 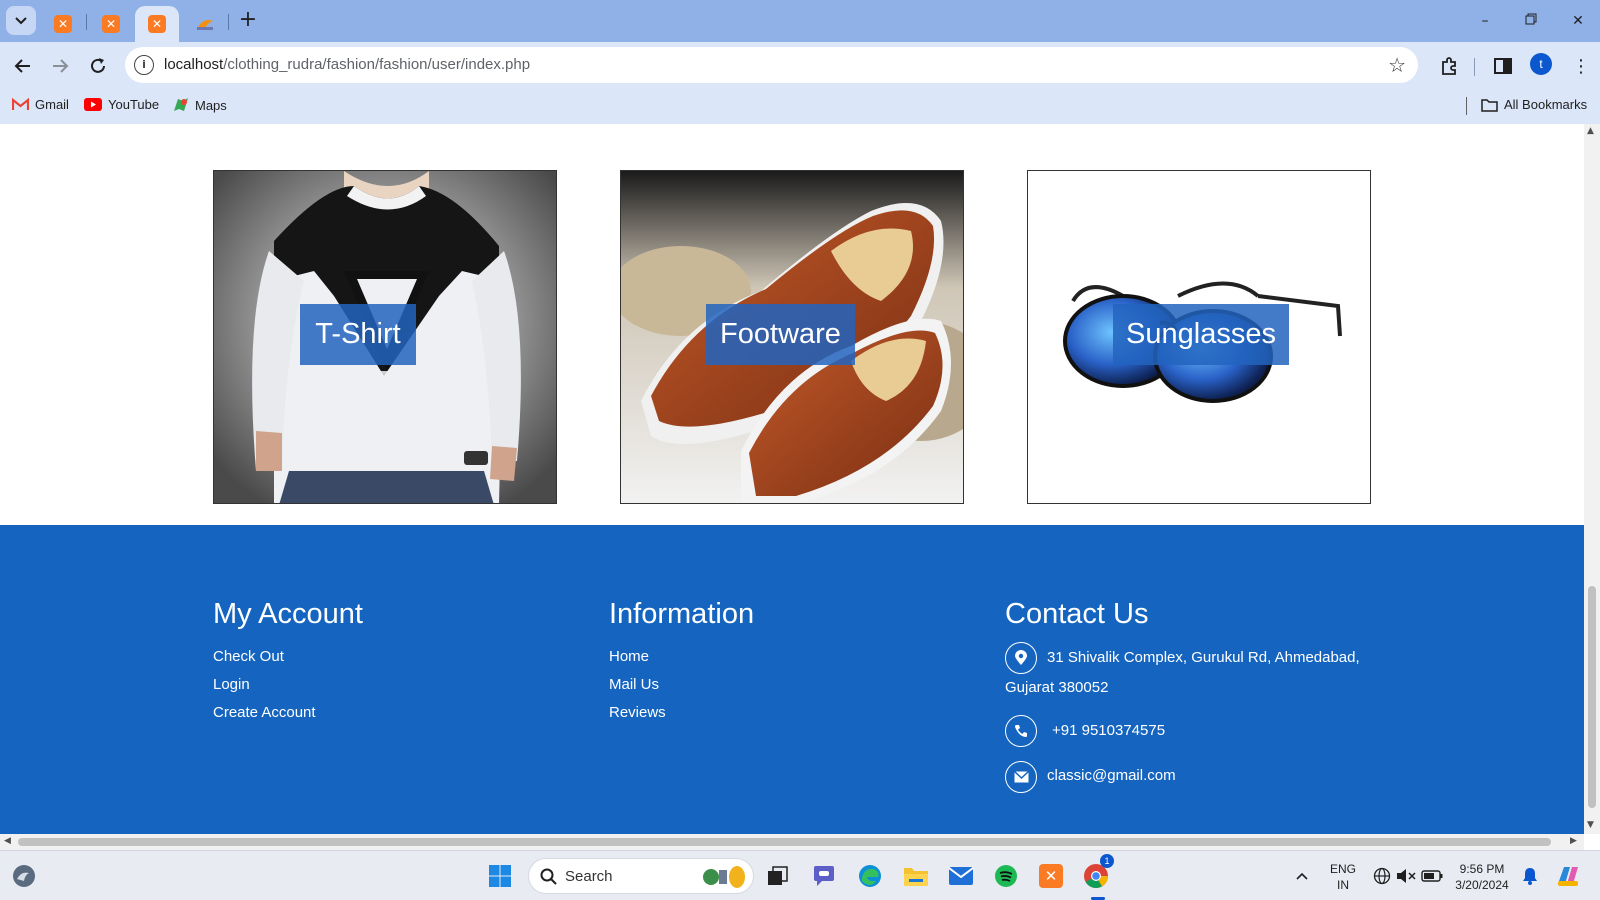 What do you see at coordinates (1590, 131) in the screenshot?
I see `scroll-up-arrow-icon: ▲` at bounding box center [1590, 131].